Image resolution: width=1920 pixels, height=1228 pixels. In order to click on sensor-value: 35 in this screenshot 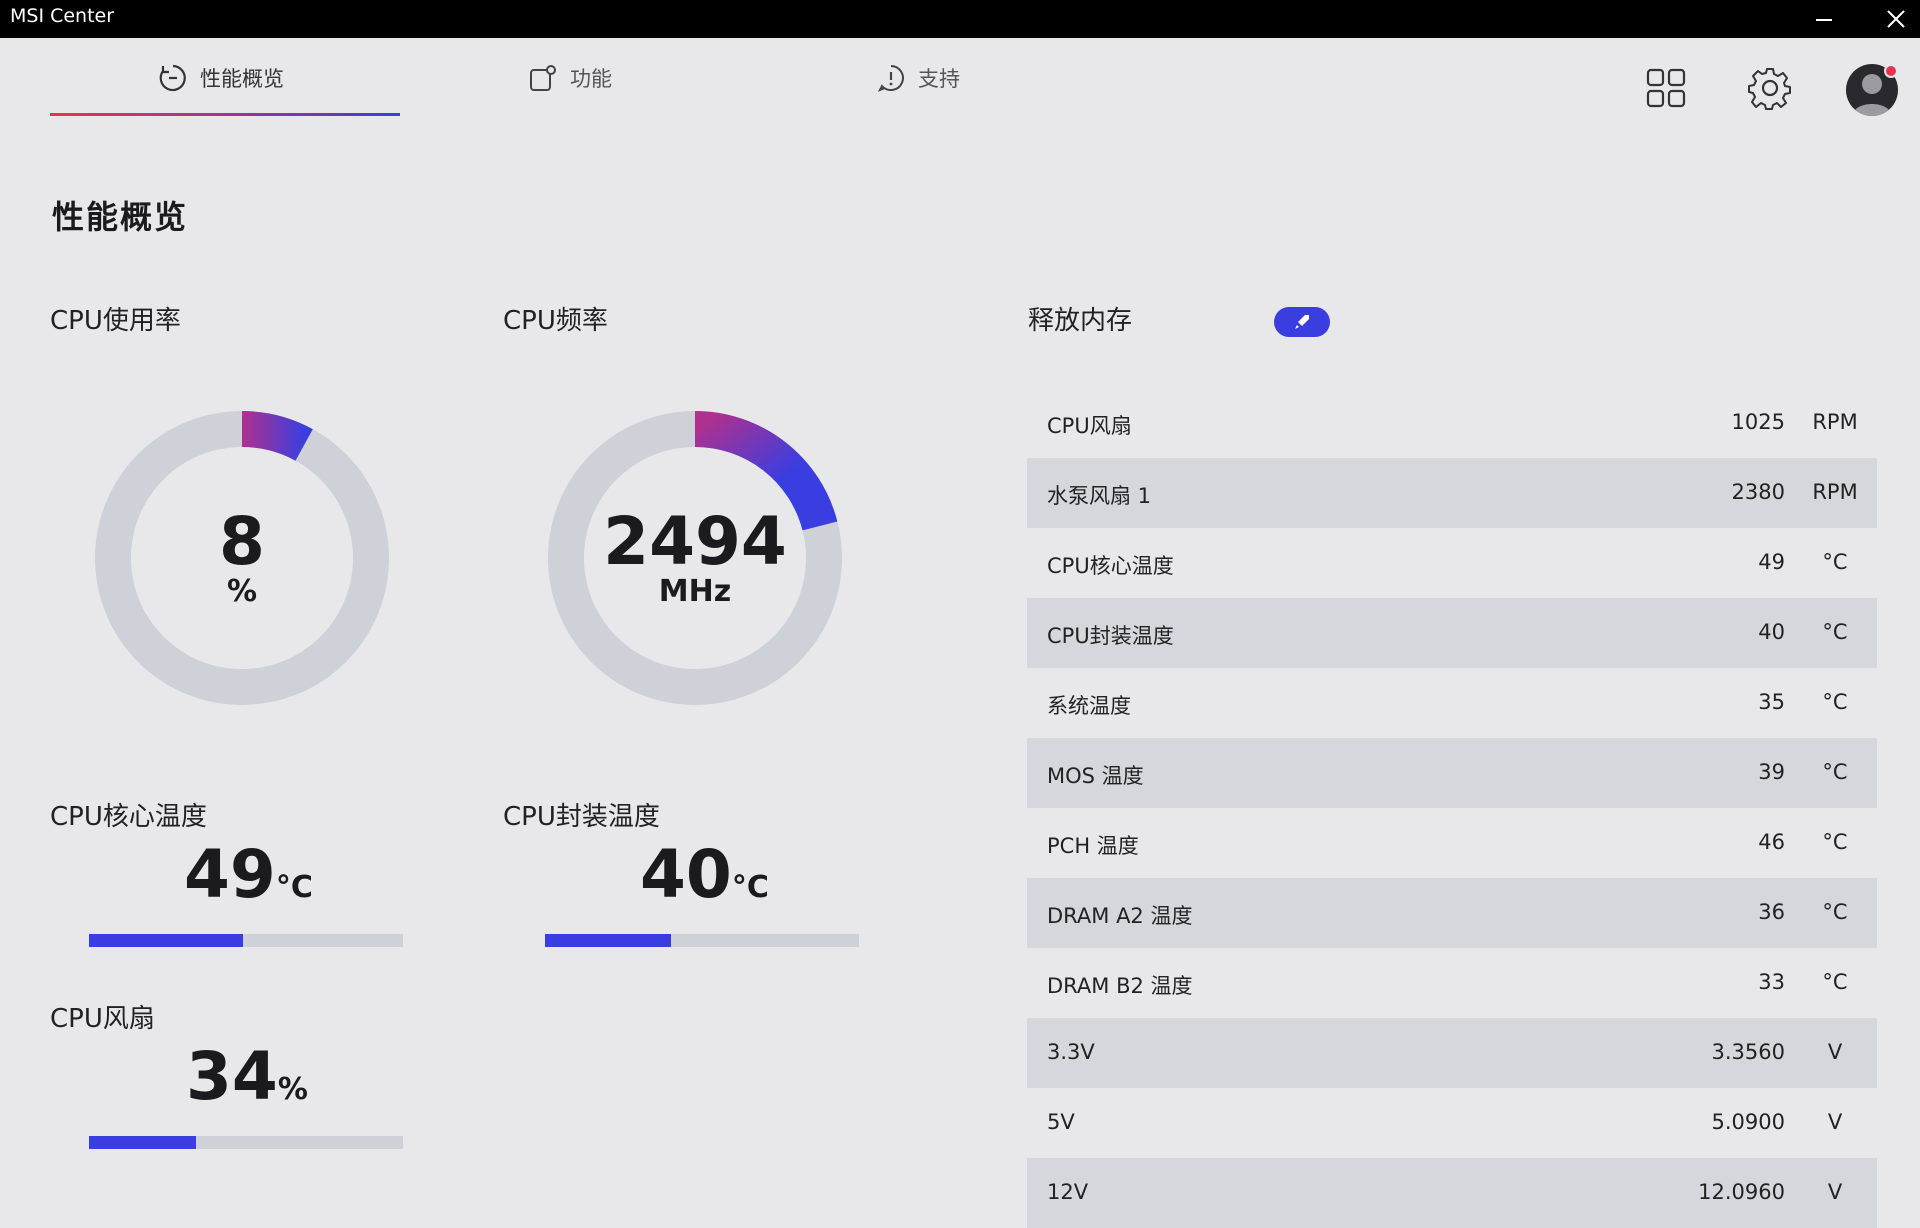, I will do `click(1771, 702)`.